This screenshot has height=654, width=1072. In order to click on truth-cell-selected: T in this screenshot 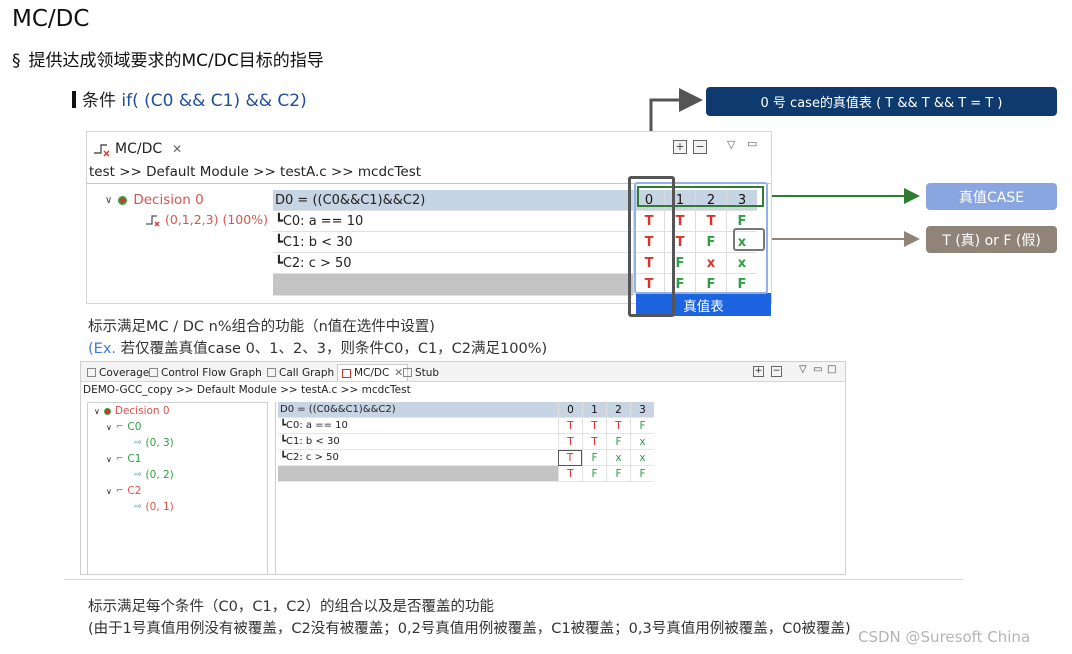, I will do `click(570, 458)`.